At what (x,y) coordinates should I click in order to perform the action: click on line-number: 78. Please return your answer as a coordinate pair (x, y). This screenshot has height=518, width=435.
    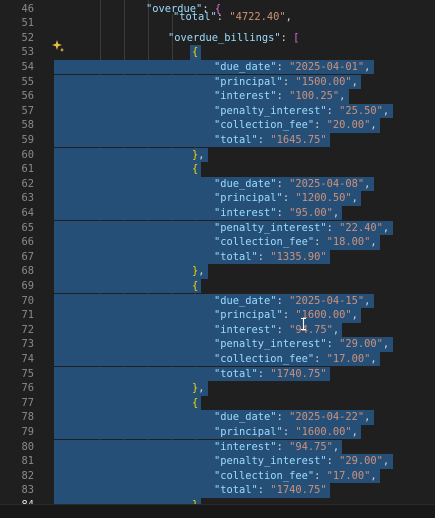
    Looking at the image, I should click on (27, 417).